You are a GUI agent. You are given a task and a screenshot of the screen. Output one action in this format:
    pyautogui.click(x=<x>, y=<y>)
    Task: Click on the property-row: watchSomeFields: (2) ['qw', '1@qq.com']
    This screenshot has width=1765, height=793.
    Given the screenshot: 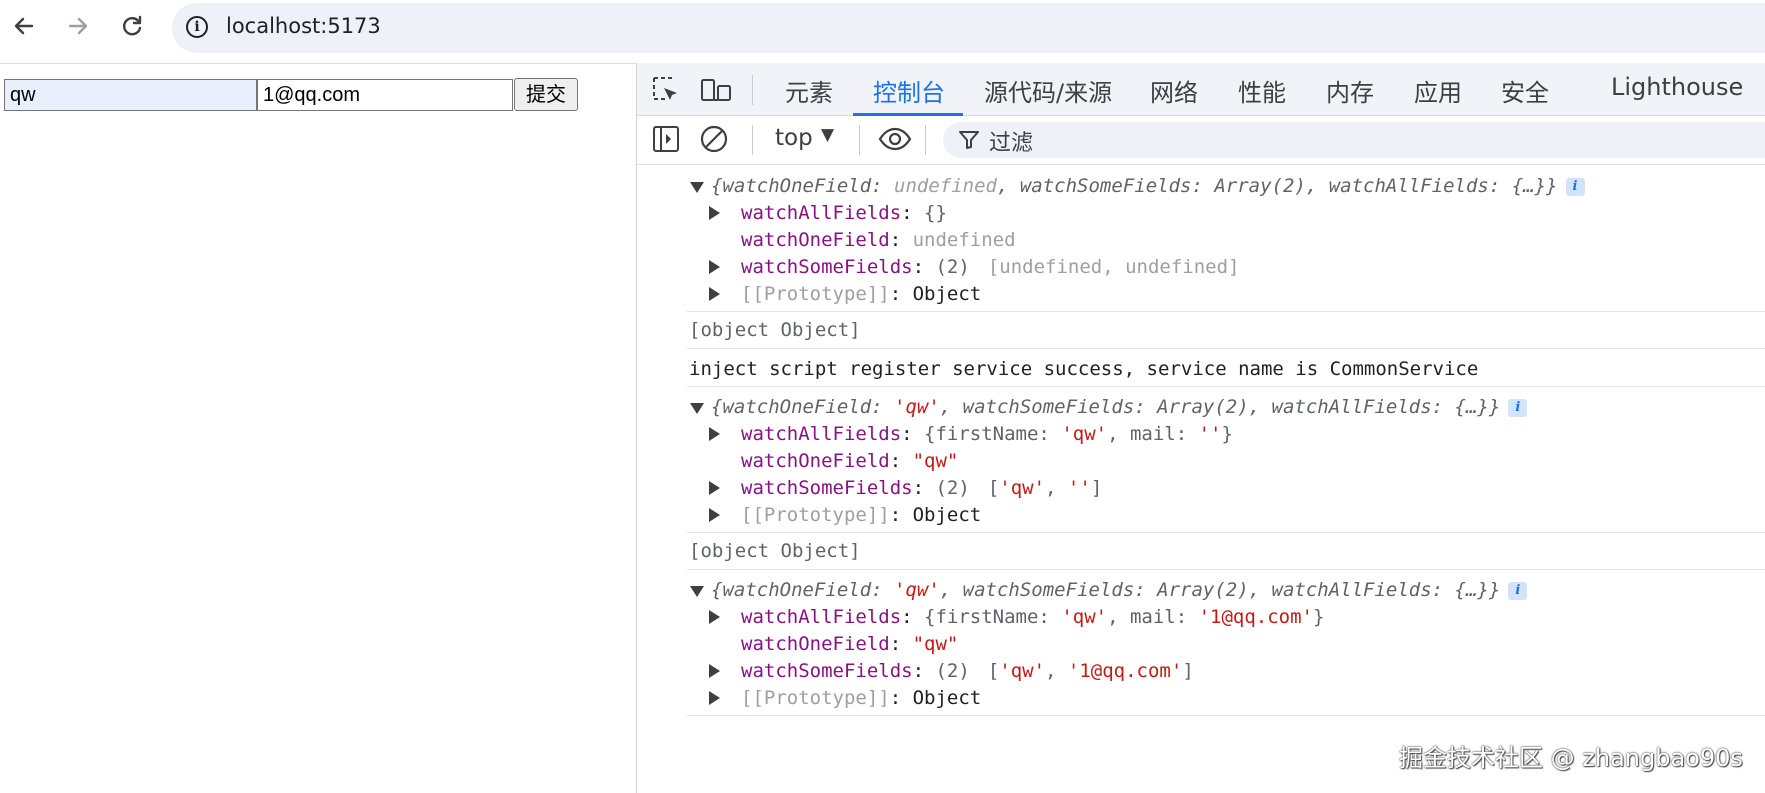 What is the action you would take?
    pyautogui.click(x=967, y=671)
    